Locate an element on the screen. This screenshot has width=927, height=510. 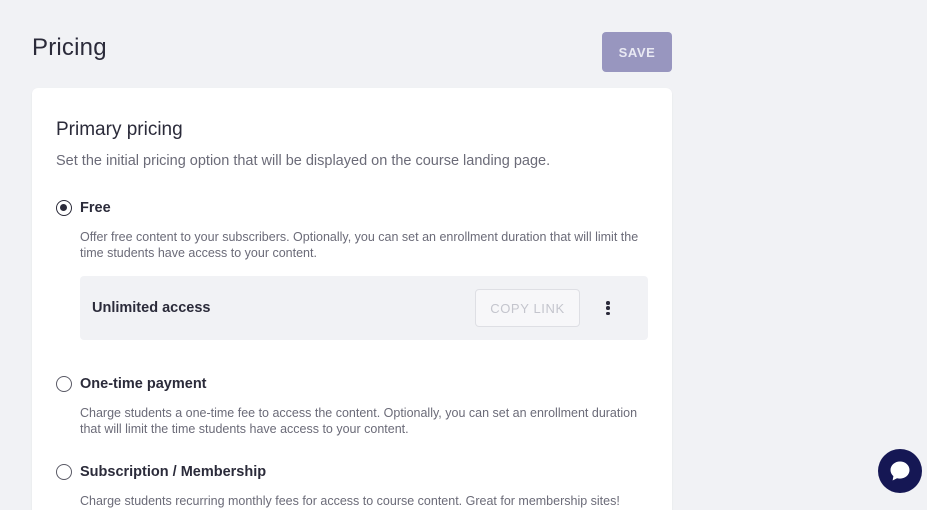
chat-bubble-icon is located at coordinates (900, 471).